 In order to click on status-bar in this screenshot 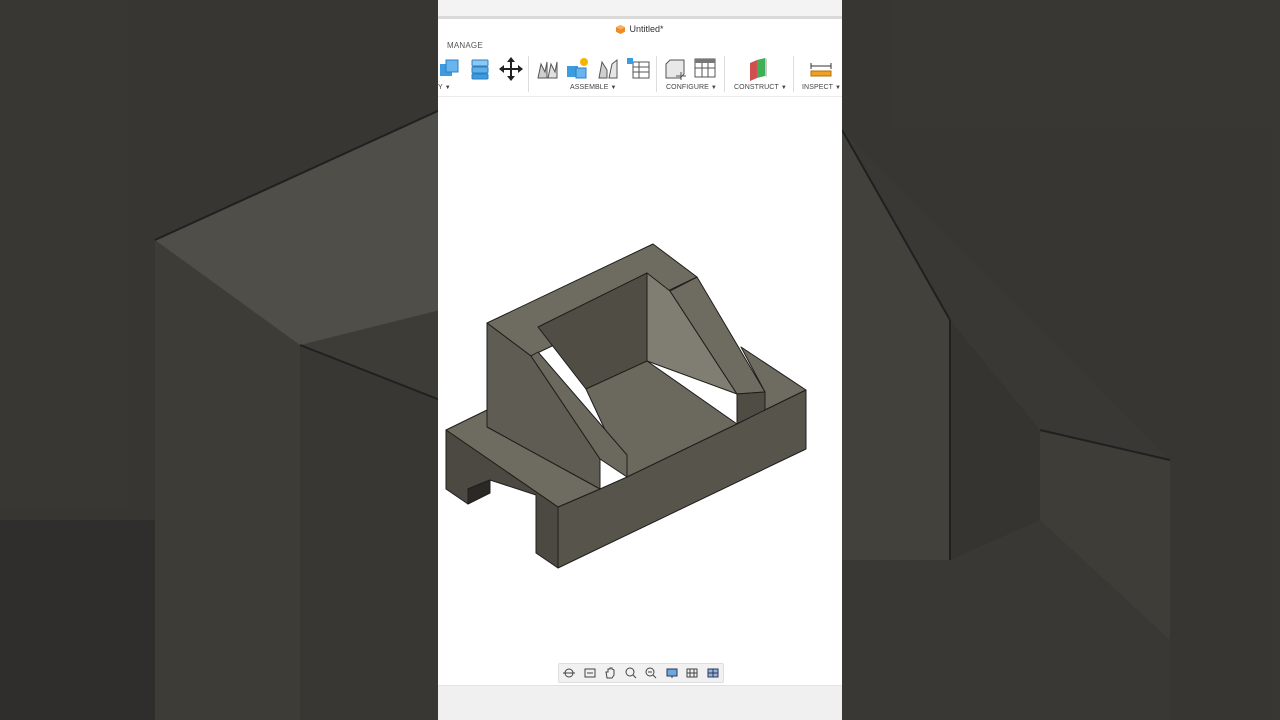, I will do `click(640, 702)`.